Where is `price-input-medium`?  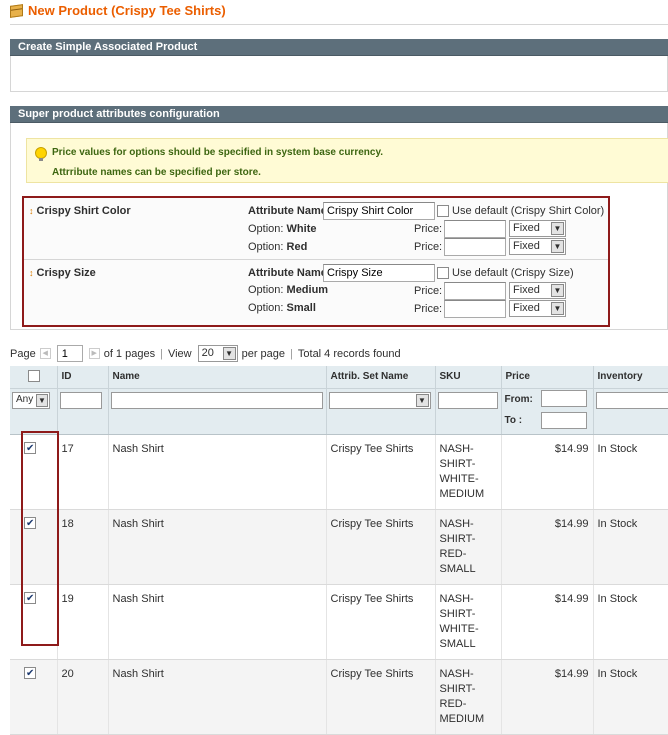
price-input-medium is located at coordinates (475, 291).